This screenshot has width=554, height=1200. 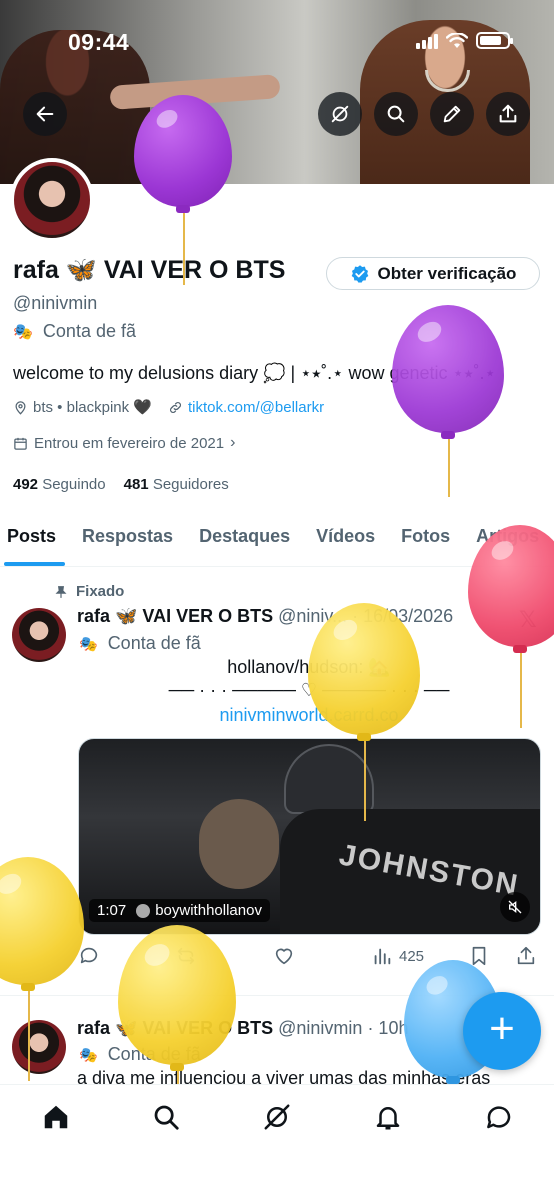 I want to click on mute-button, so click(x=515, y=907).